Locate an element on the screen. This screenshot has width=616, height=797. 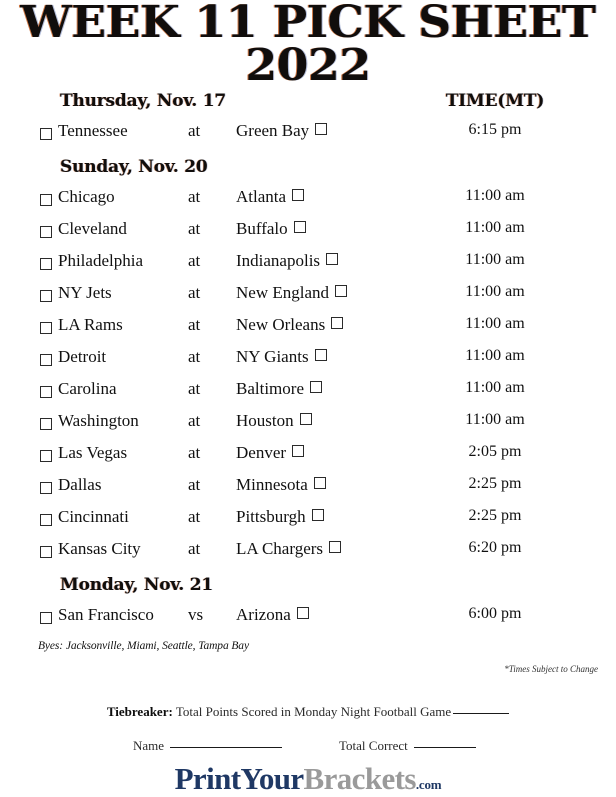
printyourbrackets-logo: PrintYourBrackets.com is located at coordinates (308, 778).